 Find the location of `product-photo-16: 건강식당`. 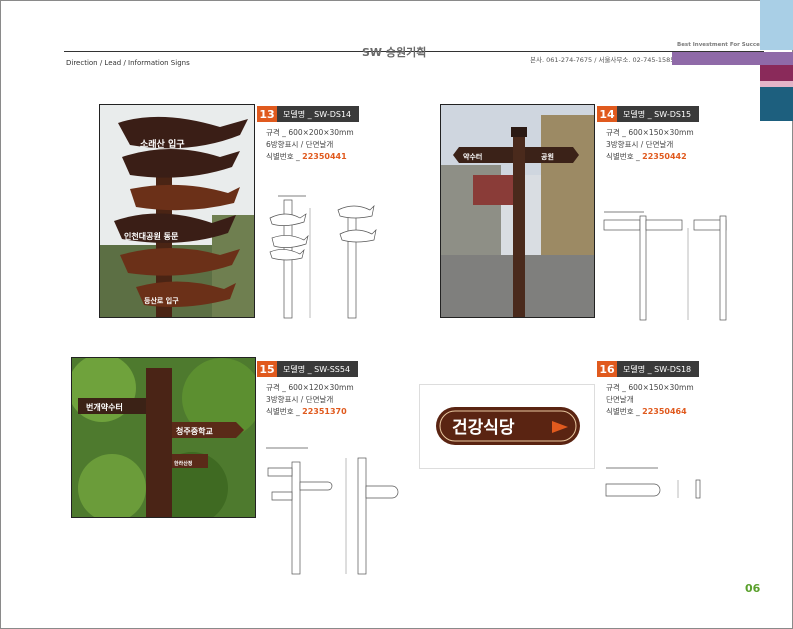

product-photo-16: 건강식당 is located at coordinates (507, 426).